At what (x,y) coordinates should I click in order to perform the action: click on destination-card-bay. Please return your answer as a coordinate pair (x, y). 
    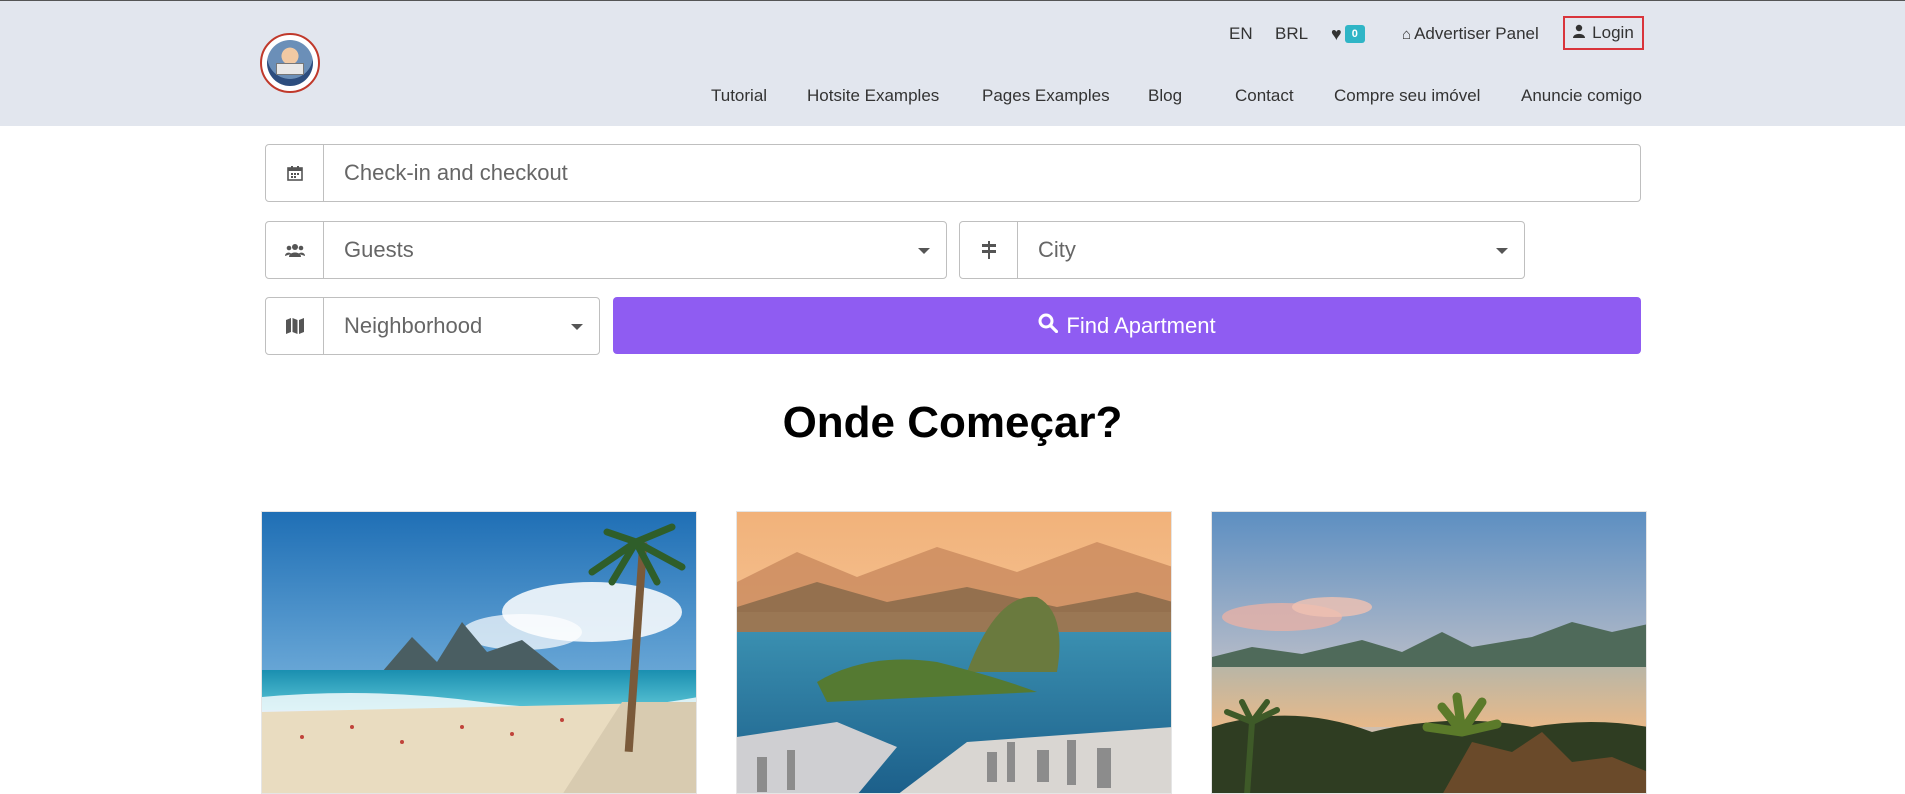
    Looking at the image, I should click on (1429, 652).